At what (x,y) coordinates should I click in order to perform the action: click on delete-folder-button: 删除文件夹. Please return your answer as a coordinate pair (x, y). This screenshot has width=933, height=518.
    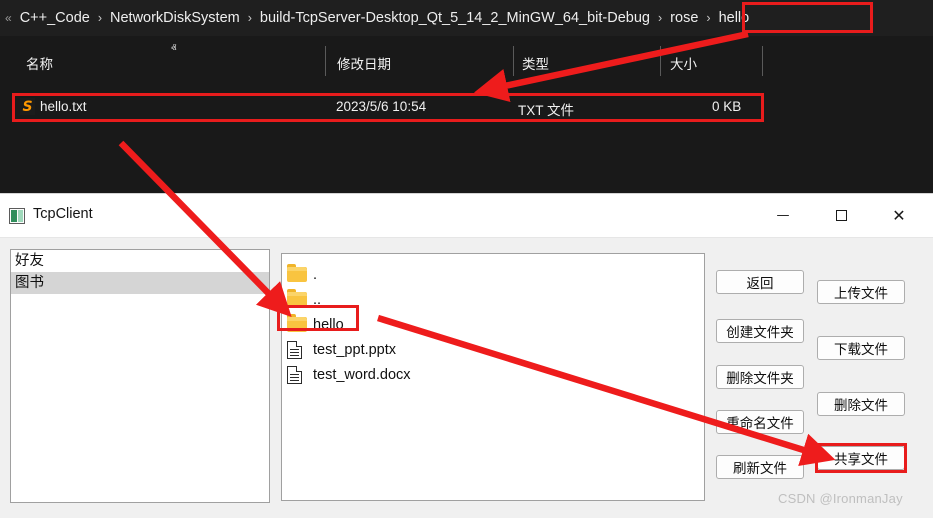
    Looking at the image, I should click on (760, 377).